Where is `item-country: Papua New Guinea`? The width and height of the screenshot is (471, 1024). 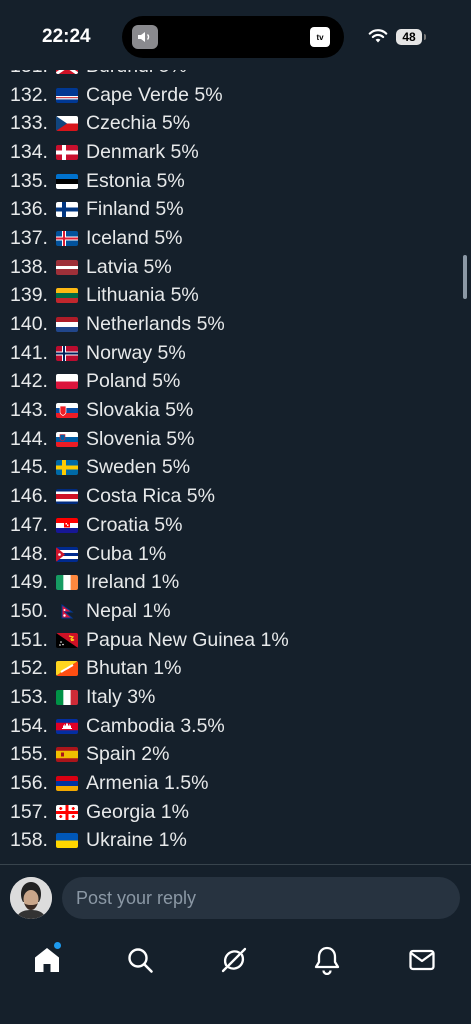 item-country: Papua New Guinea is located at coordinates (171, 639).